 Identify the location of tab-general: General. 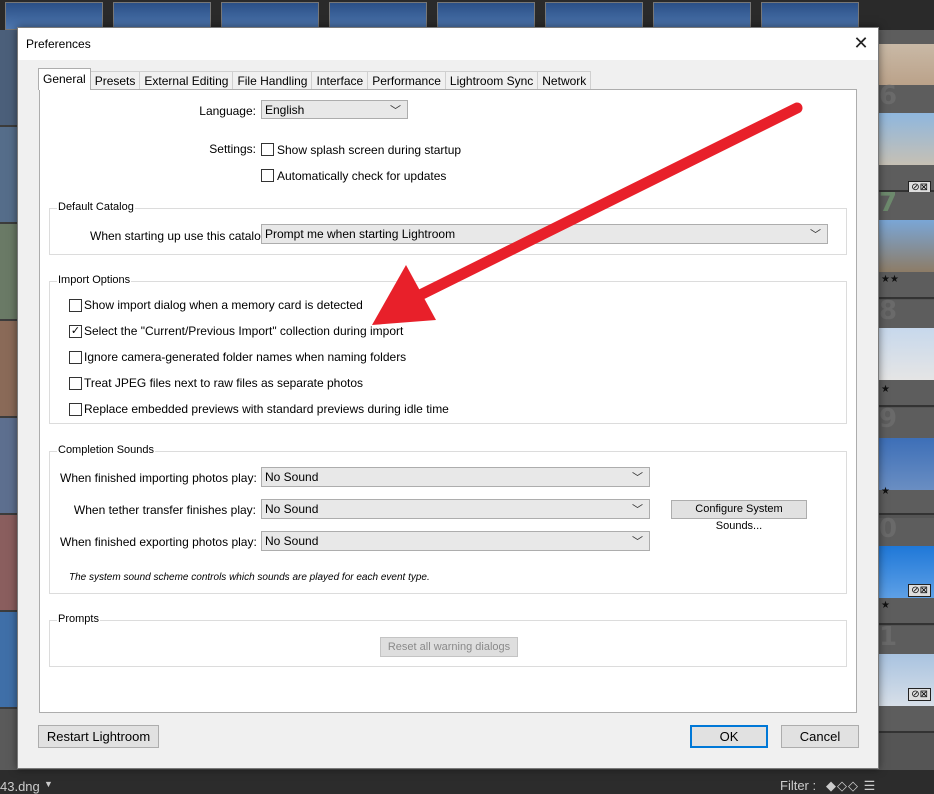
(64, 79).